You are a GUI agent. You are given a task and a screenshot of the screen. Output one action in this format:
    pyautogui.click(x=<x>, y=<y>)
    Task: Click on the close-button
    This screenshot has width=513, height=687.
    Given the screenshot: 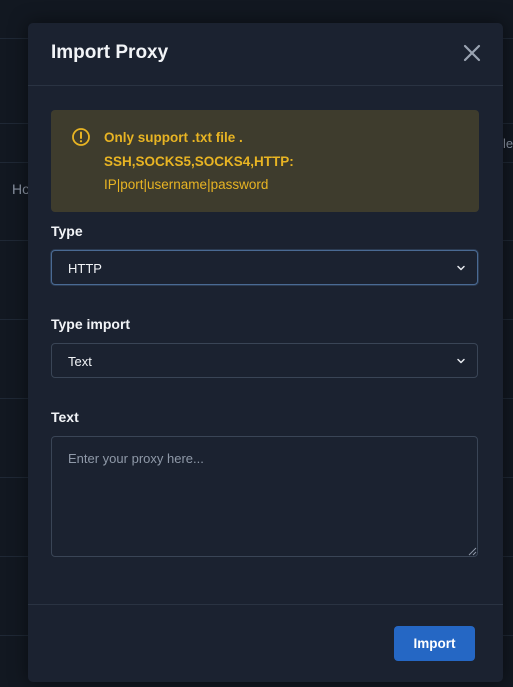 What is the action you would take?
    pyautogui.click(x=472, y=53)
    